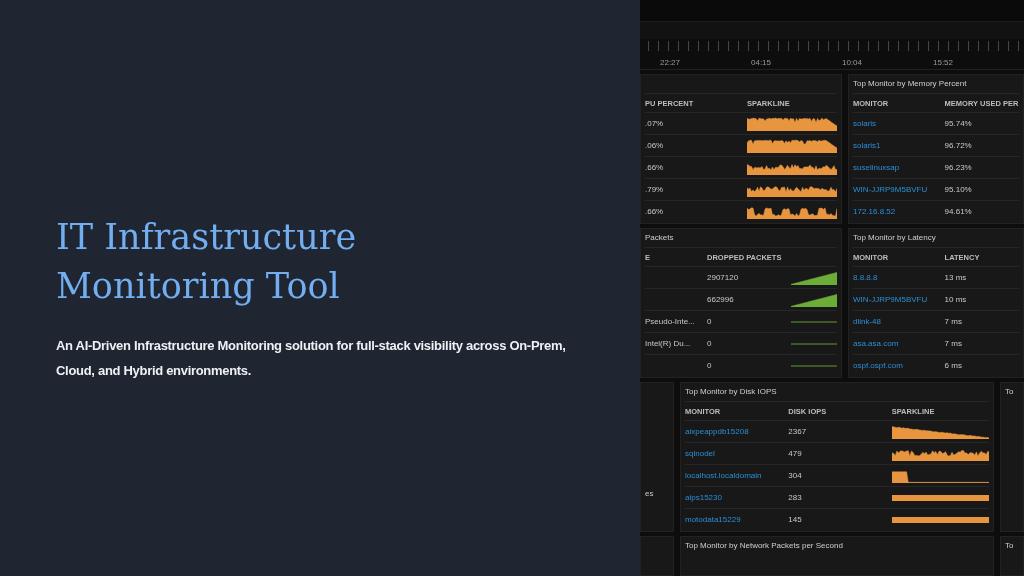 The height and width of the screenshot is (576, 1024). Describe the element at coordinates (734, 497) in the screenshot. I see `monitor-link: aips15230` at that location.